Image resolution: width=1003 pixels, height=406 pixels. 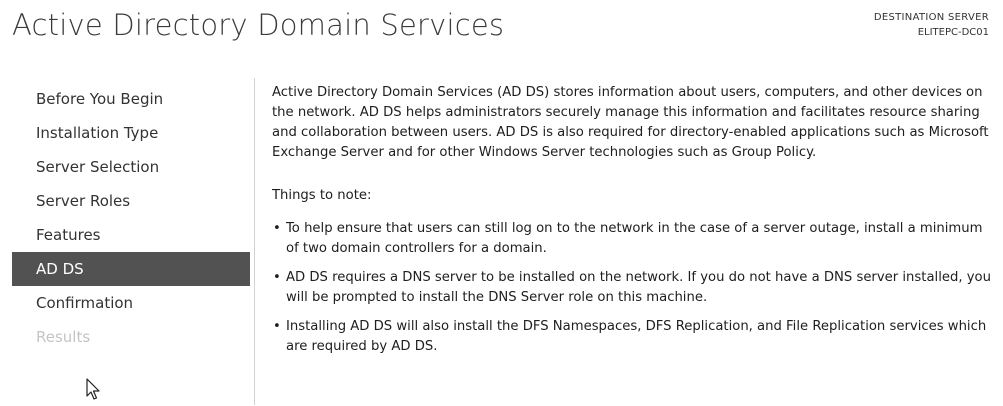 I want to click on destination-server-value: ELITEPC-DC01, so click(x=953, y=32).